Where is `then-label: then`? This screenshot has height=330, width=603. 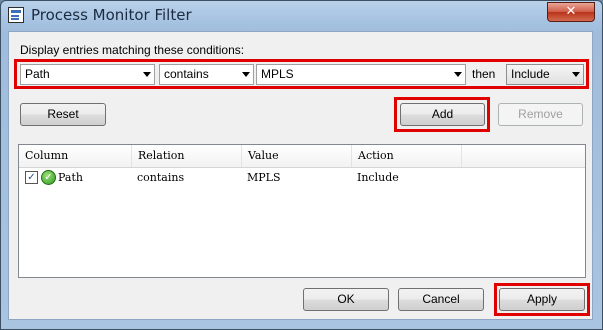
then-label: then is located at coordinates (484, 74).